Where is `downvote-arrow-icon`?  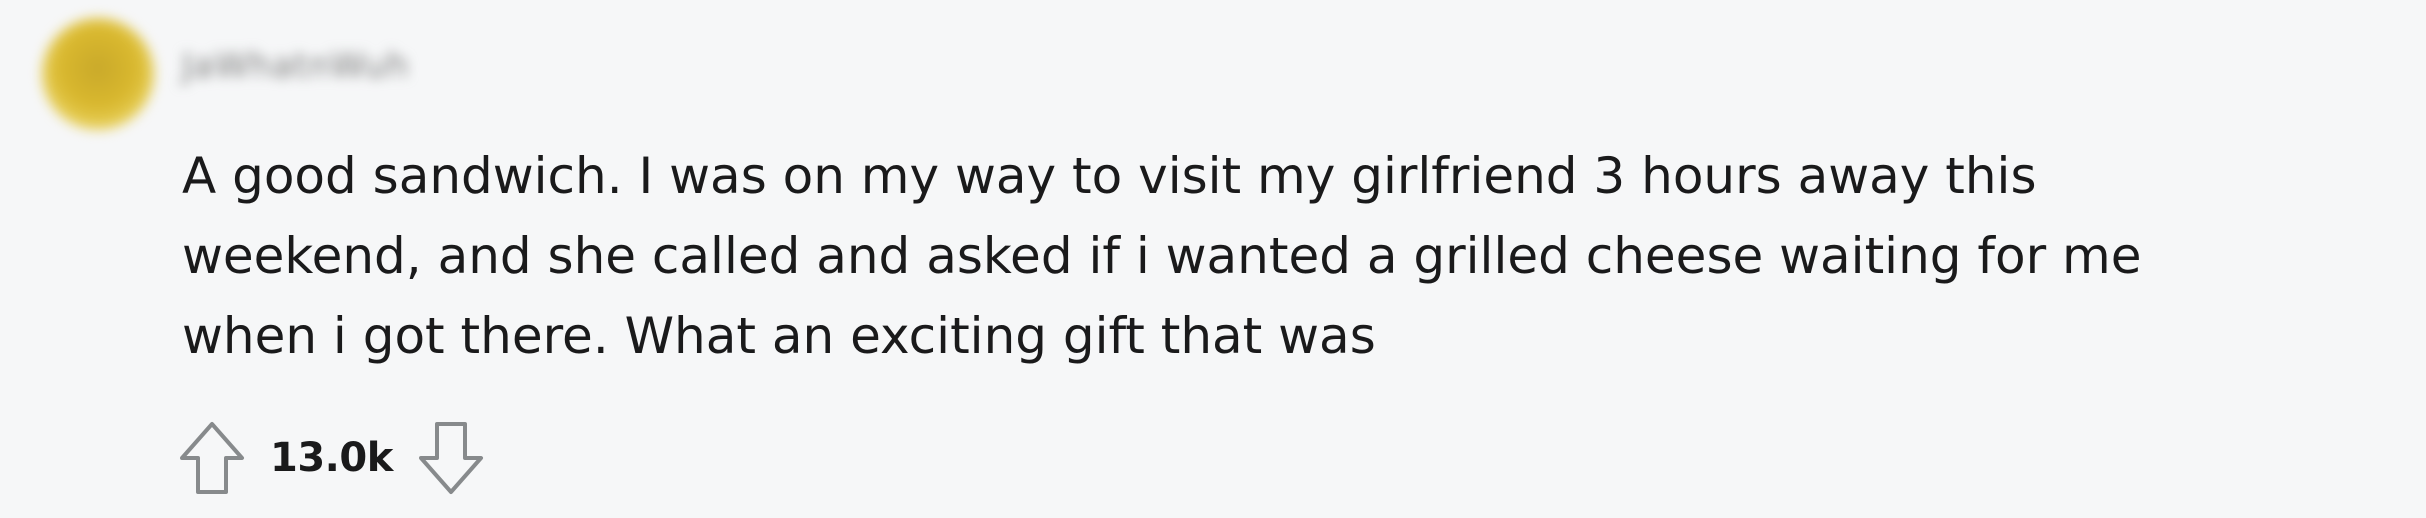
downvote-arrow-icon is located at coordinates (450, 458).